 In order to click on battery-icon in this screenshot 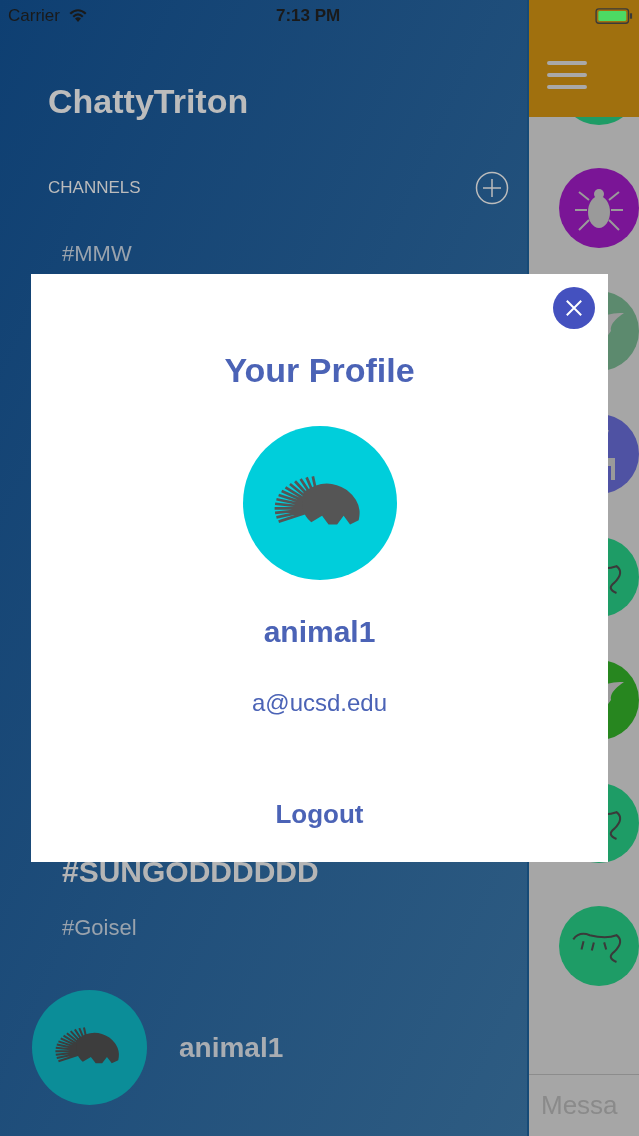, I will do `click(615, 16)`.